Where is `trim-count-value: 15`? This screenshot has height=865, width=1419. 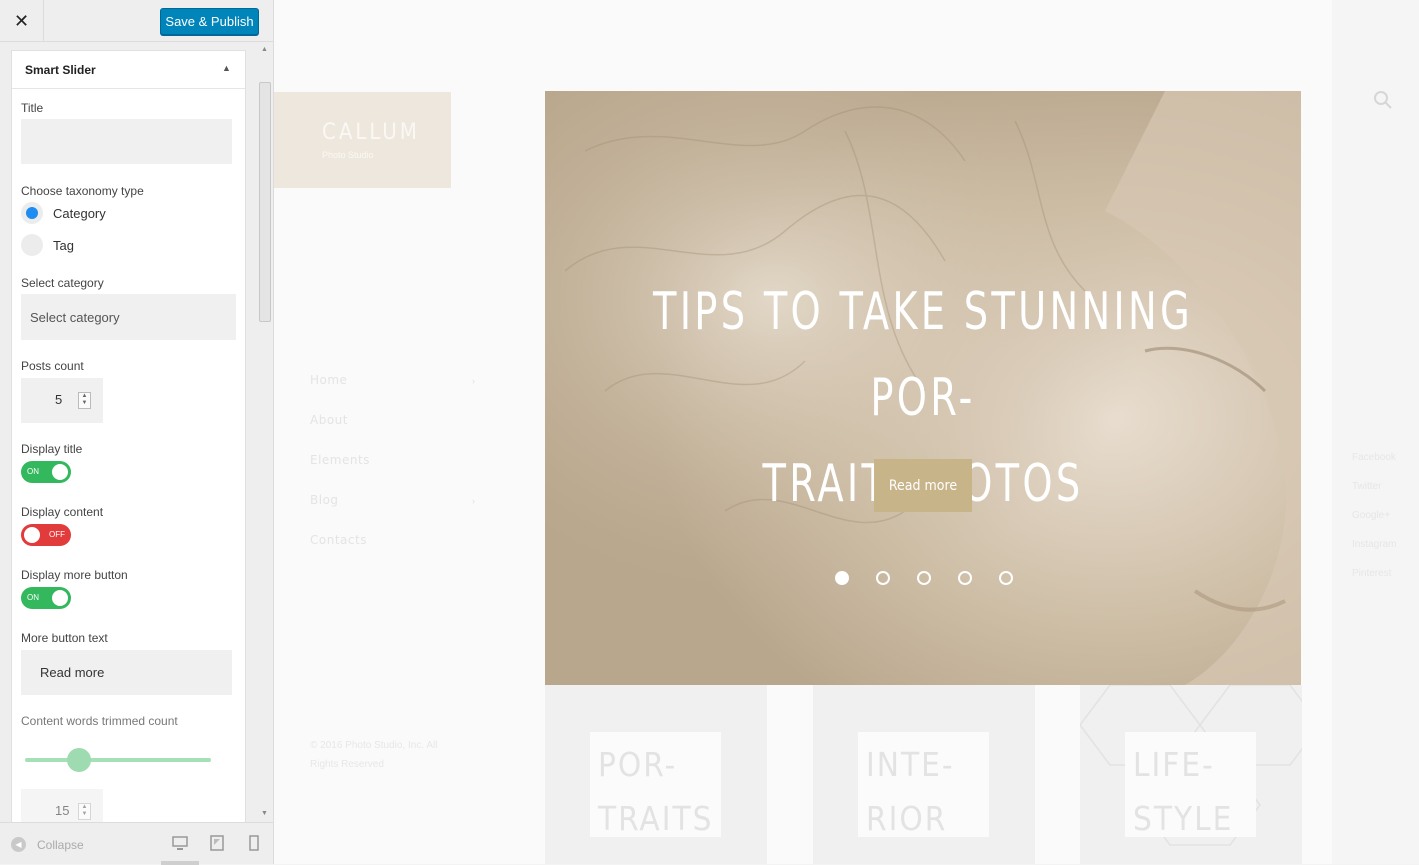 trim-count-value: 15 is located at coordinates (62, 810).